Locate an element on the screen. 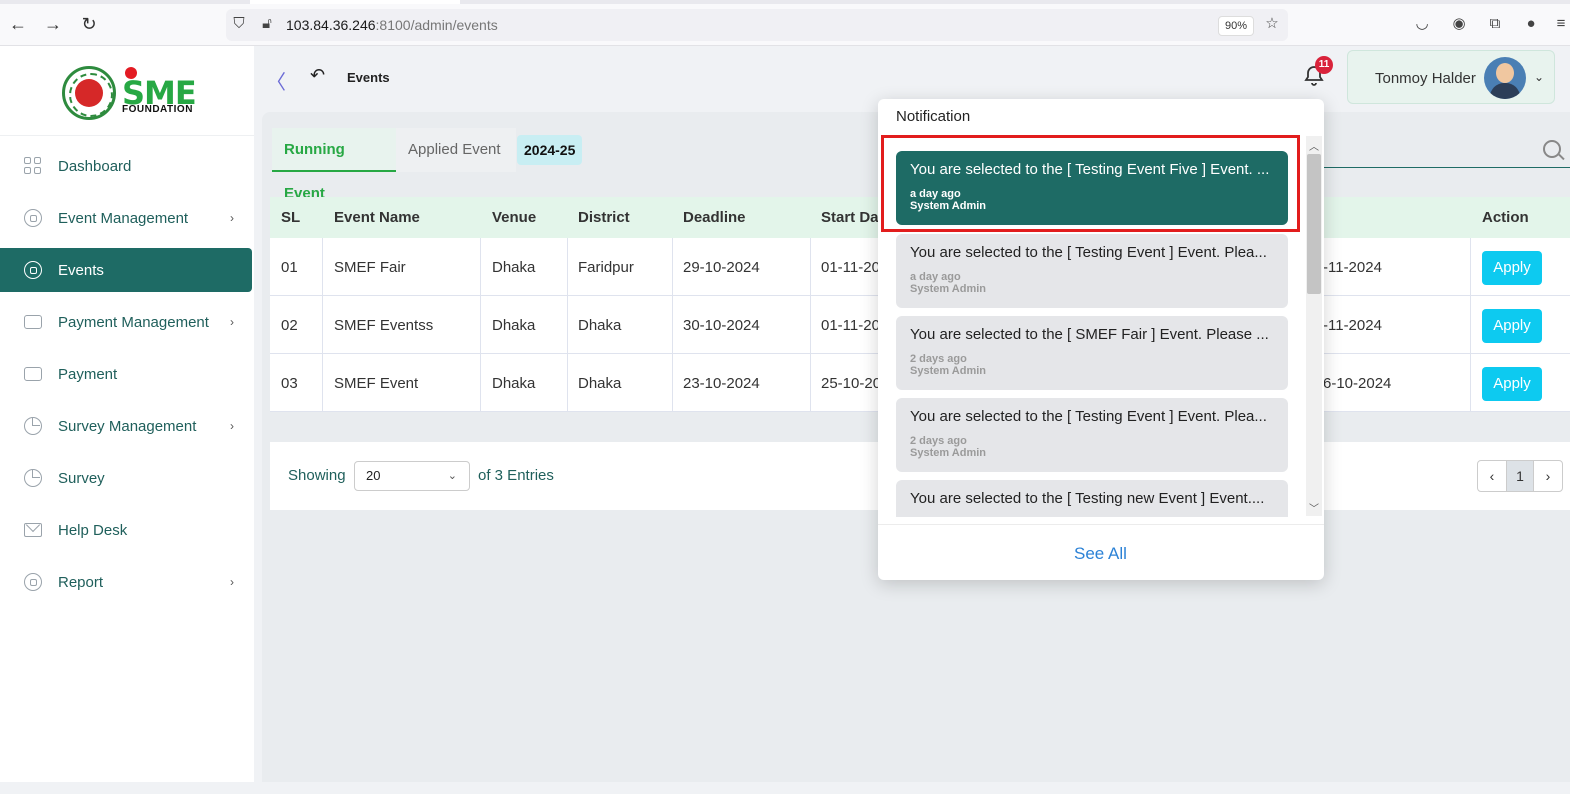  dashboard-grid-icon is located at coordinates (33, 166).